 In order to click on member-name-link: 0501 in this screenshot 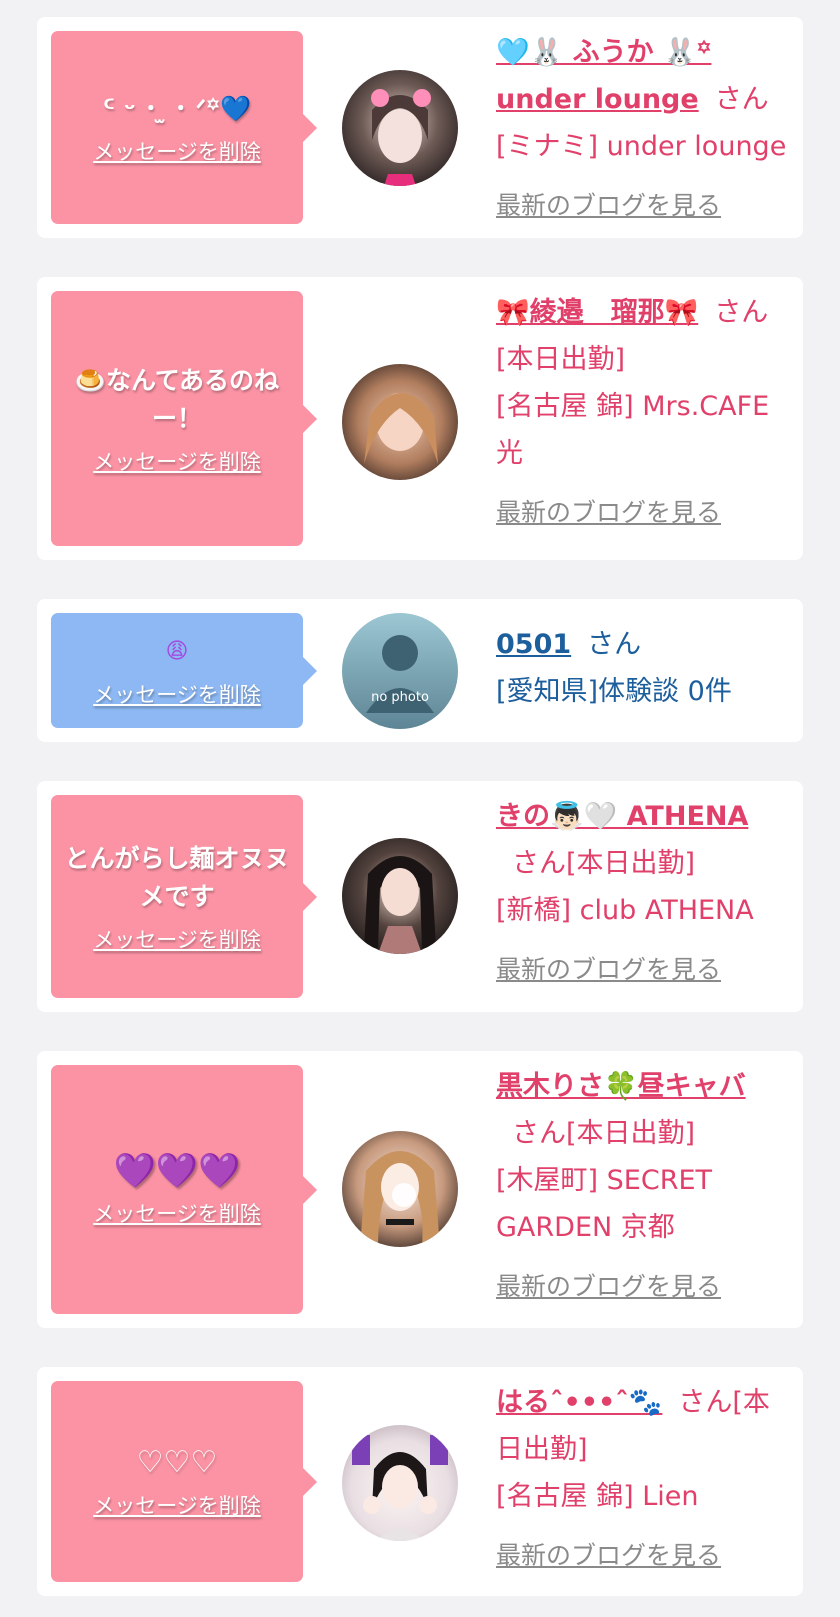, I will do `click(533, 644)`.